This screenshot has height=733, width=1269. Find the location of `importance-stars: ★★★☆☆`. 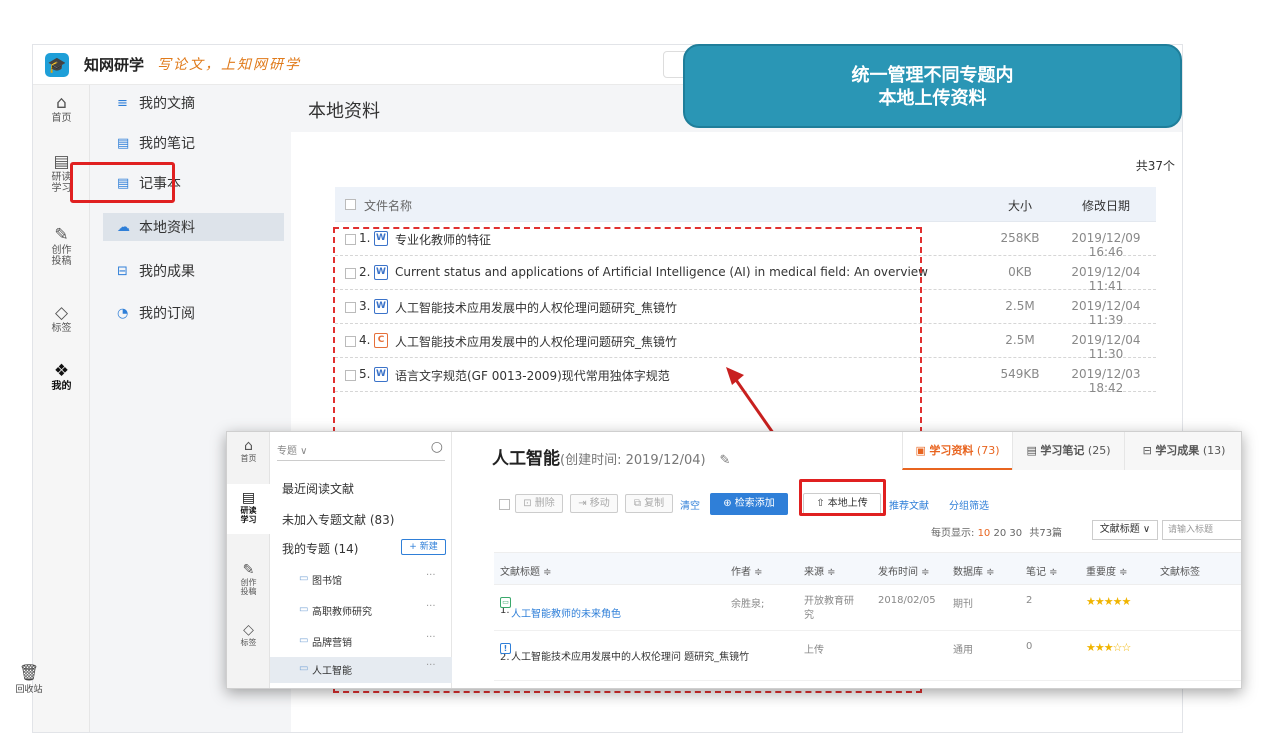

importance-stars: ★★★☆☆ is located at coordinates (1108, 647).